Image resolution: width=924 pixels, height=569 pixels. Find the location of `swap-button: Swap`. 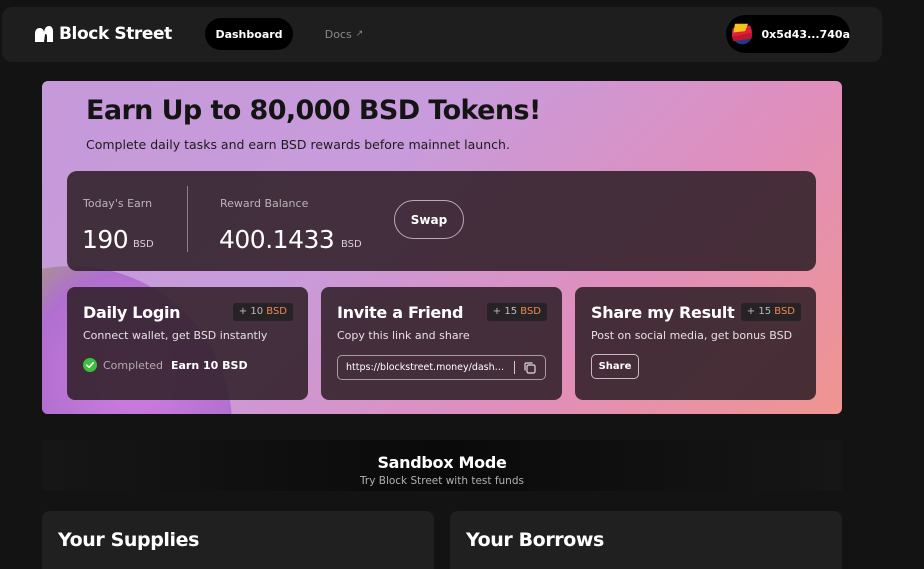

swap-button: Swap is located at coordinates (429, 219).